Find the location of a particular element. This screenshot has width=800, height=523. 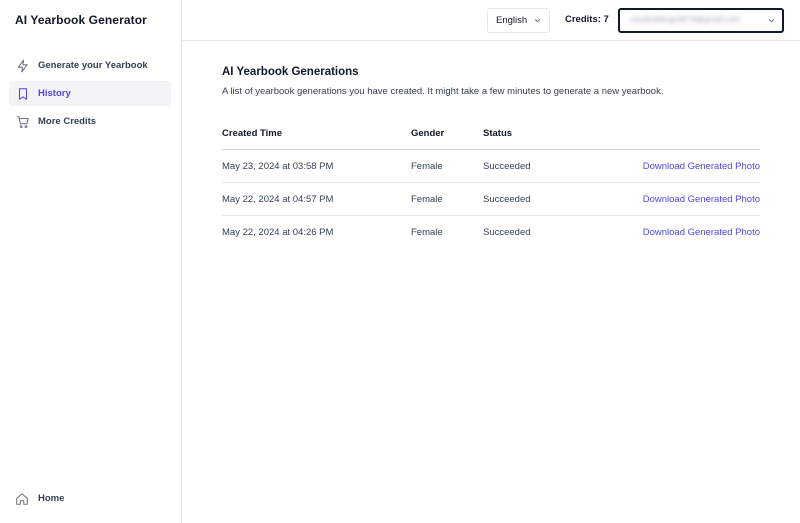

language-value: English is located at coordinates (512, 20).